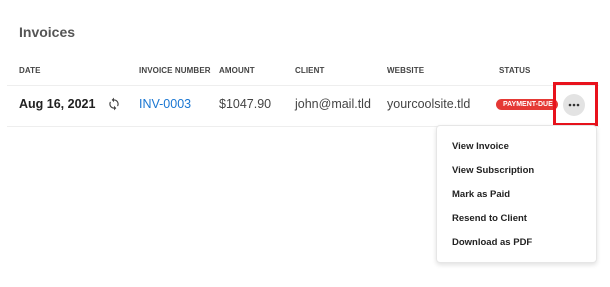  What do you see at coordinates (114, 104) in the screenshot?
I see `refresh-icon` at bounding box center [114, 104].